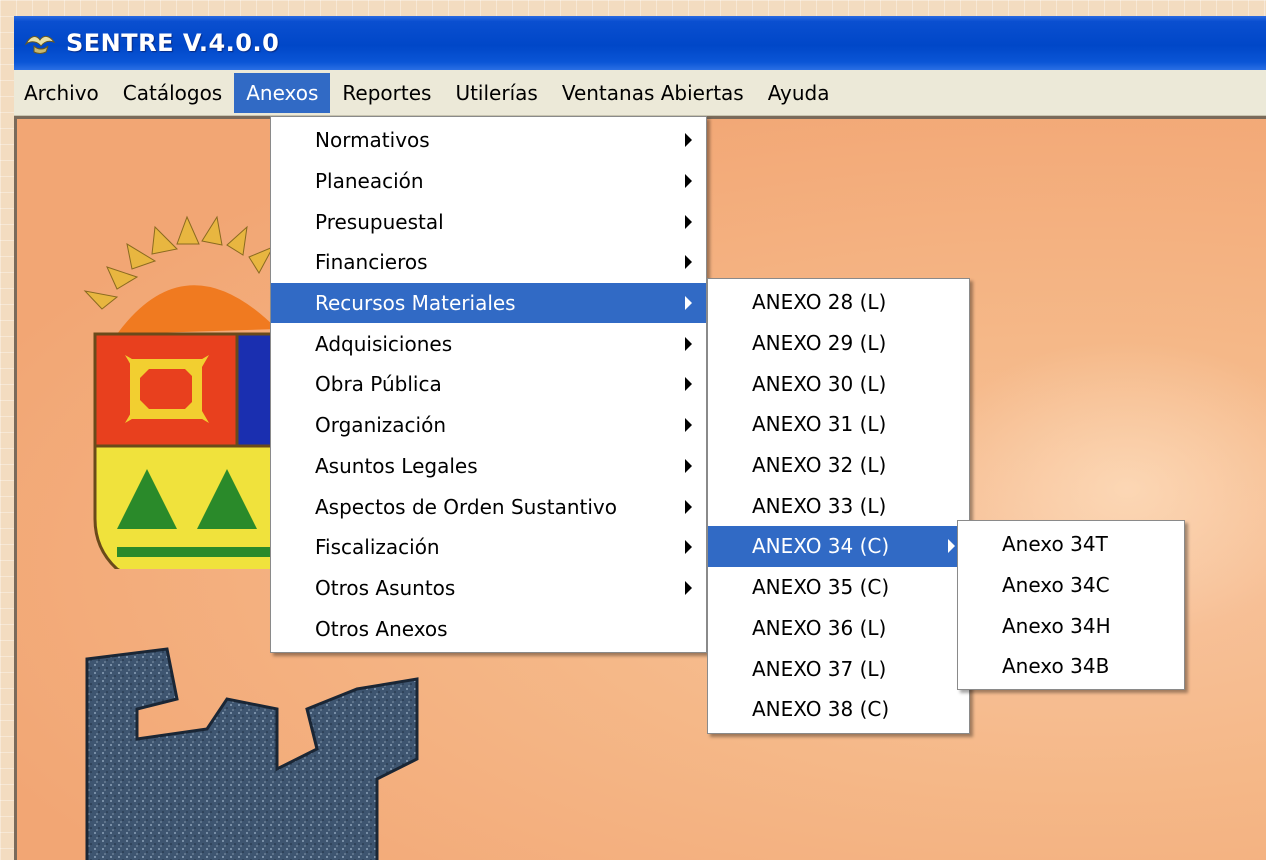  Describe the element at coordinates (62, 93) in the screenshot. I see `menu-archivo: Archivo` at that location.